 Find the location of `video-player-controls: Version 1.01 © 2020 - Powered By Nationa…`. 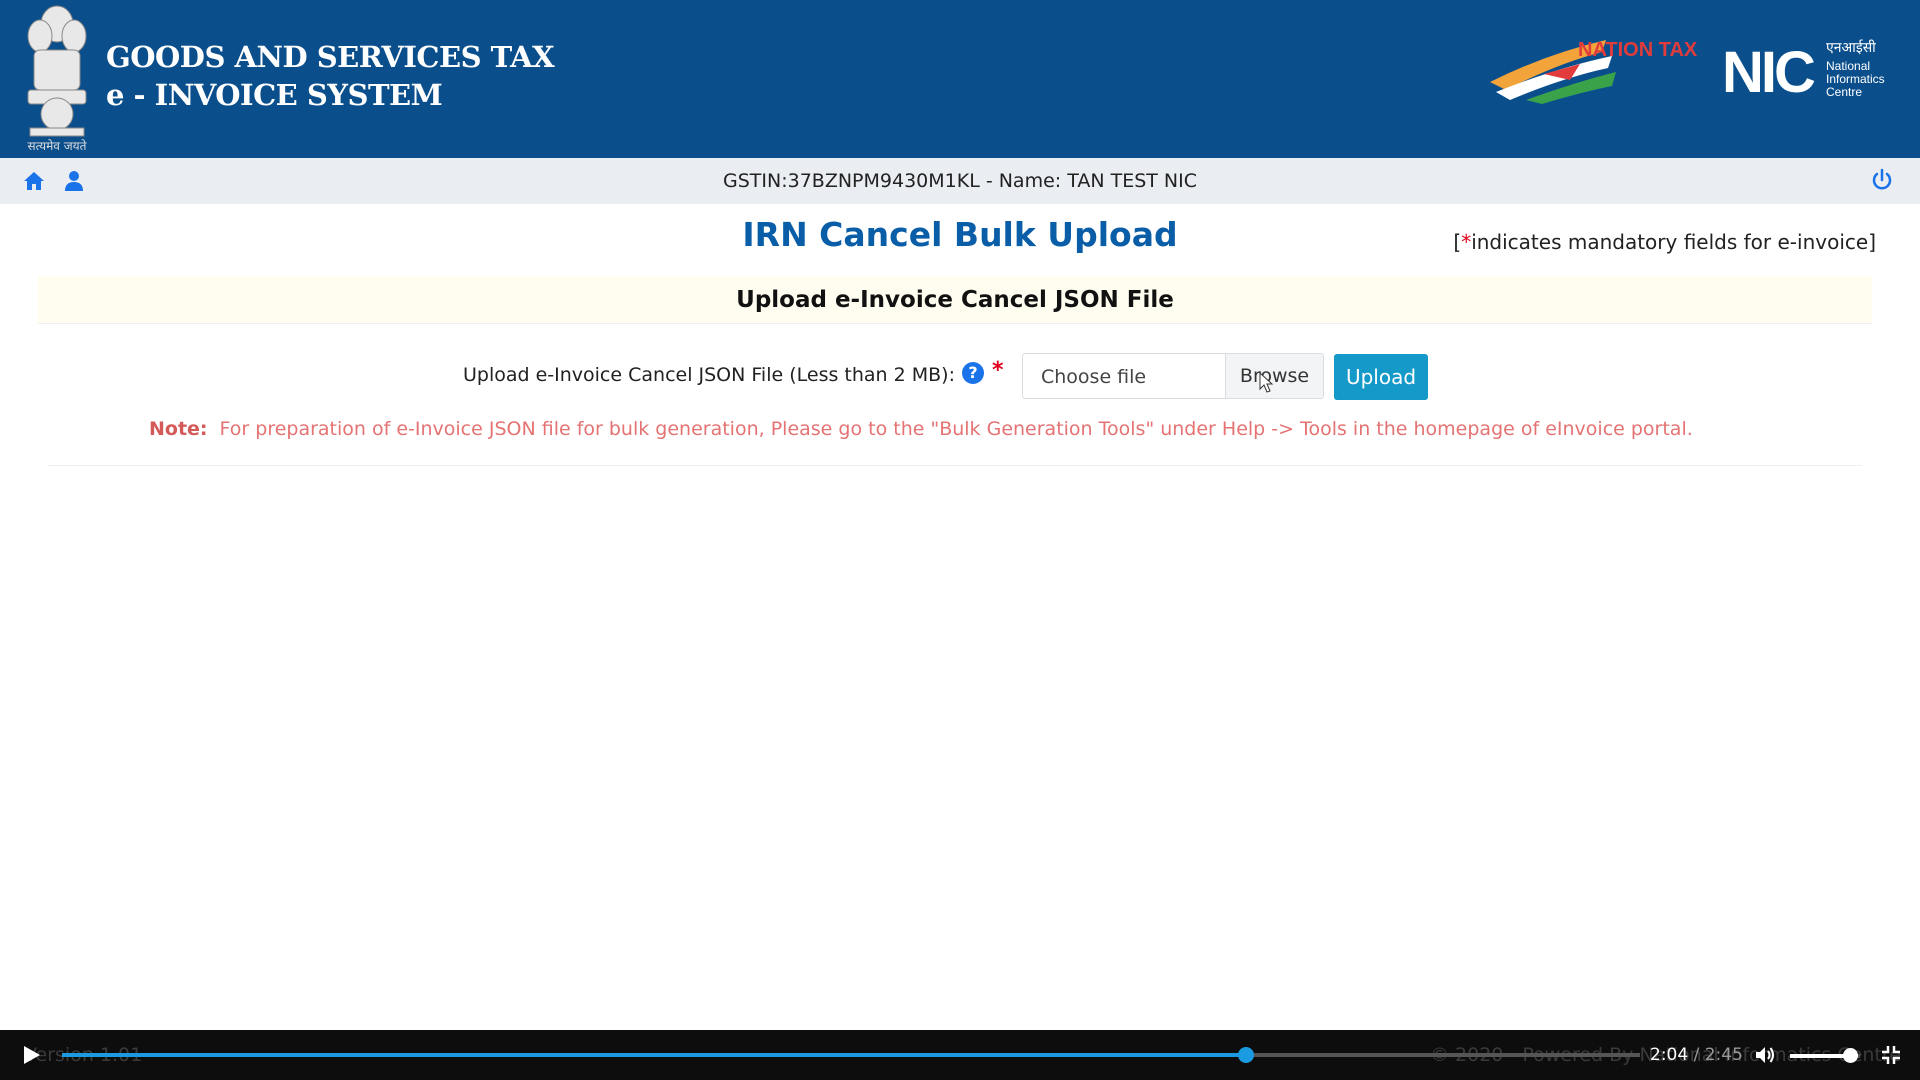

video-player-controls: Version 1.01 © 2020 - Powered By Nationa… is located at coordinates (960, 1055).